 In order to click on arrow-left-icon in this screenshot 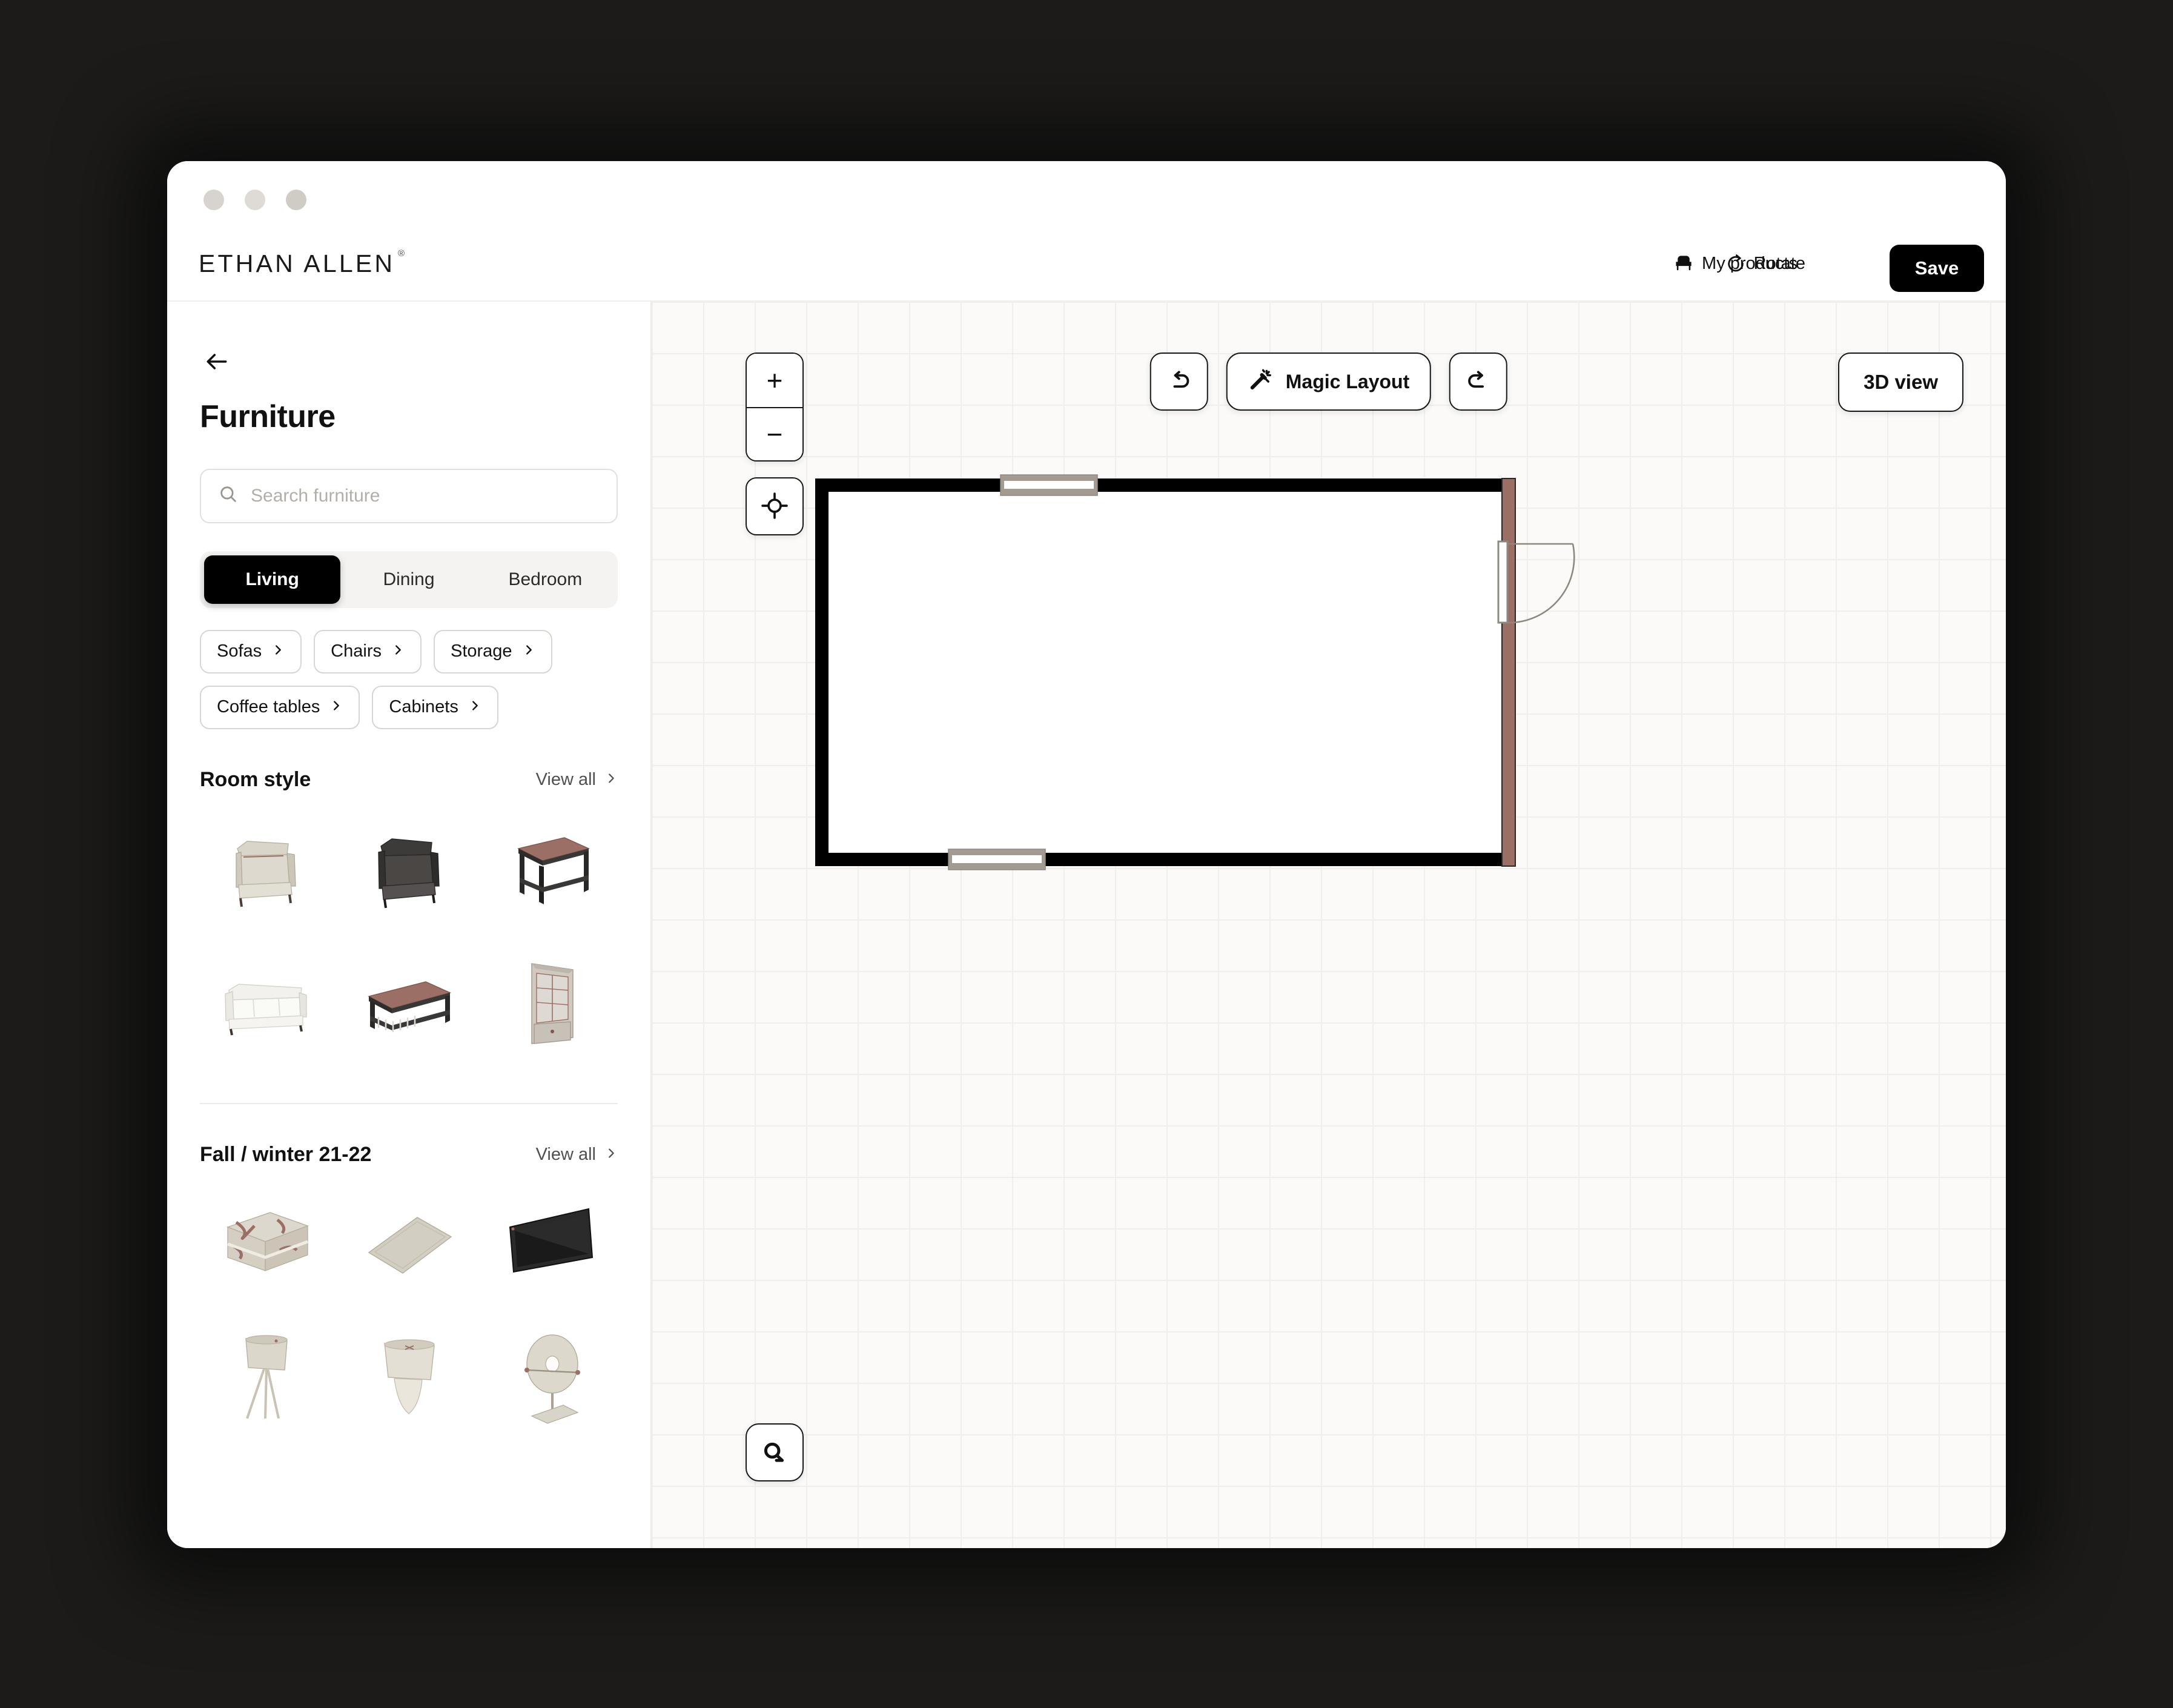, I will do `click(217, 365)`.